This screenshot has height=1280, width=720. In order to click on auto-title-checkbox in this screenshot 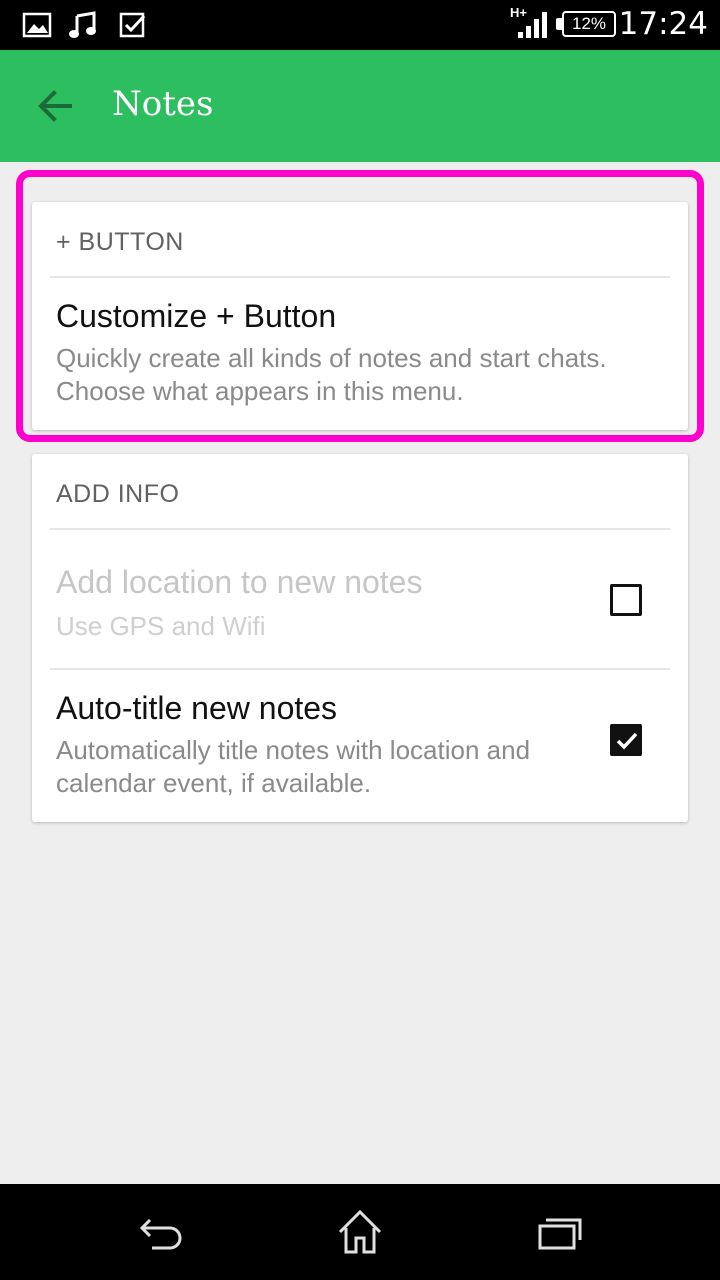, I will do `click(626, 740)`.